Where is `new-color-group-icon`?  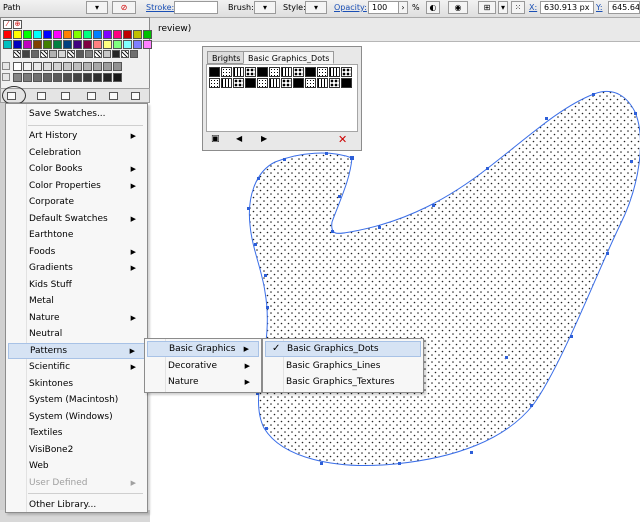 new-color-group-icon is located at coordinates (91, 96).